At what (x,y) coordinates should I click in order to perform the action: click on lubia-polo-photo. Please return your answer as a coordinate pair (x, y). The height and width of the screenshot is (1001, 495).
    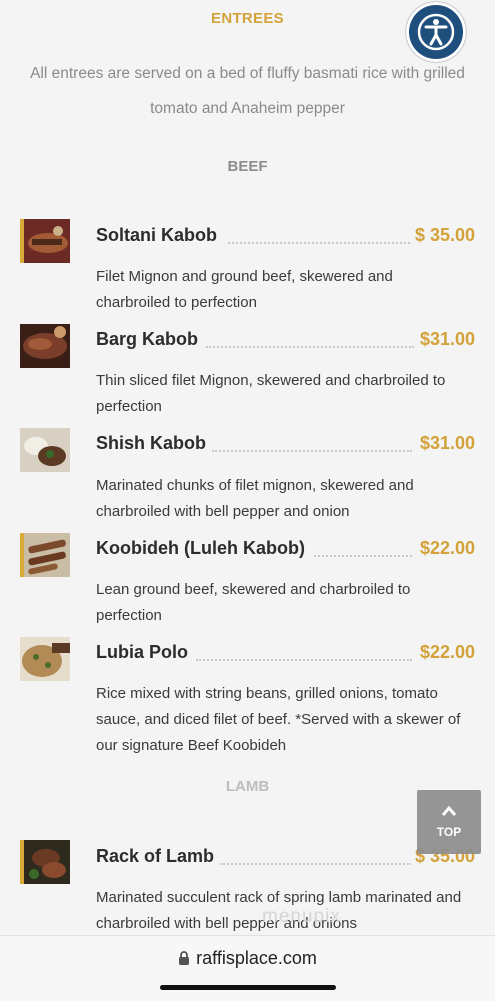
    Looking at the image, I should click on (45, 659).